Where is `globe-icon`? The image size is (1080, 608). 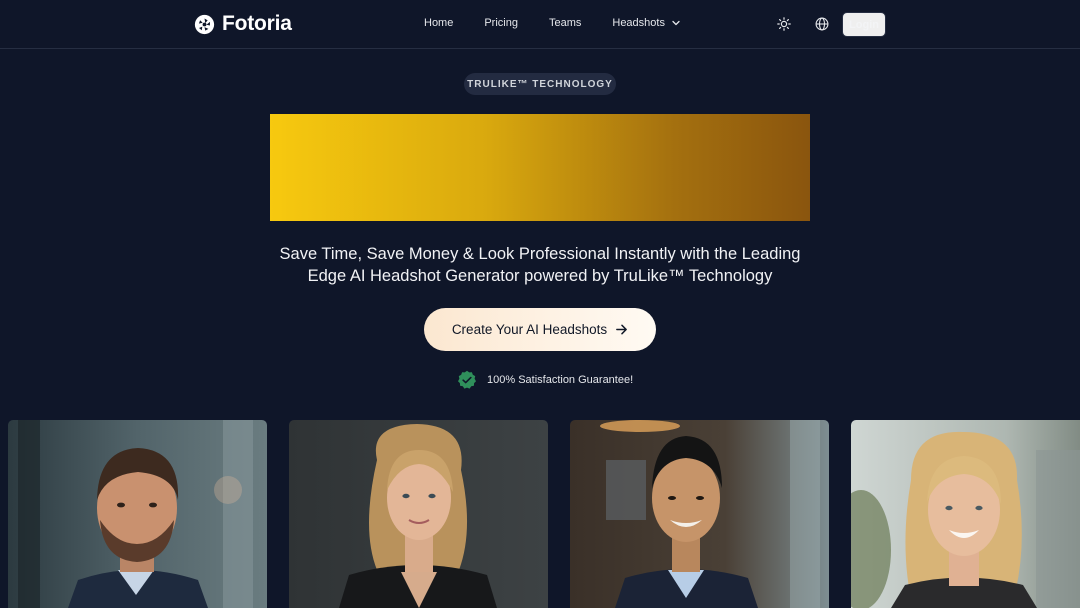
globe-icon is located at coordinates (822, 24).